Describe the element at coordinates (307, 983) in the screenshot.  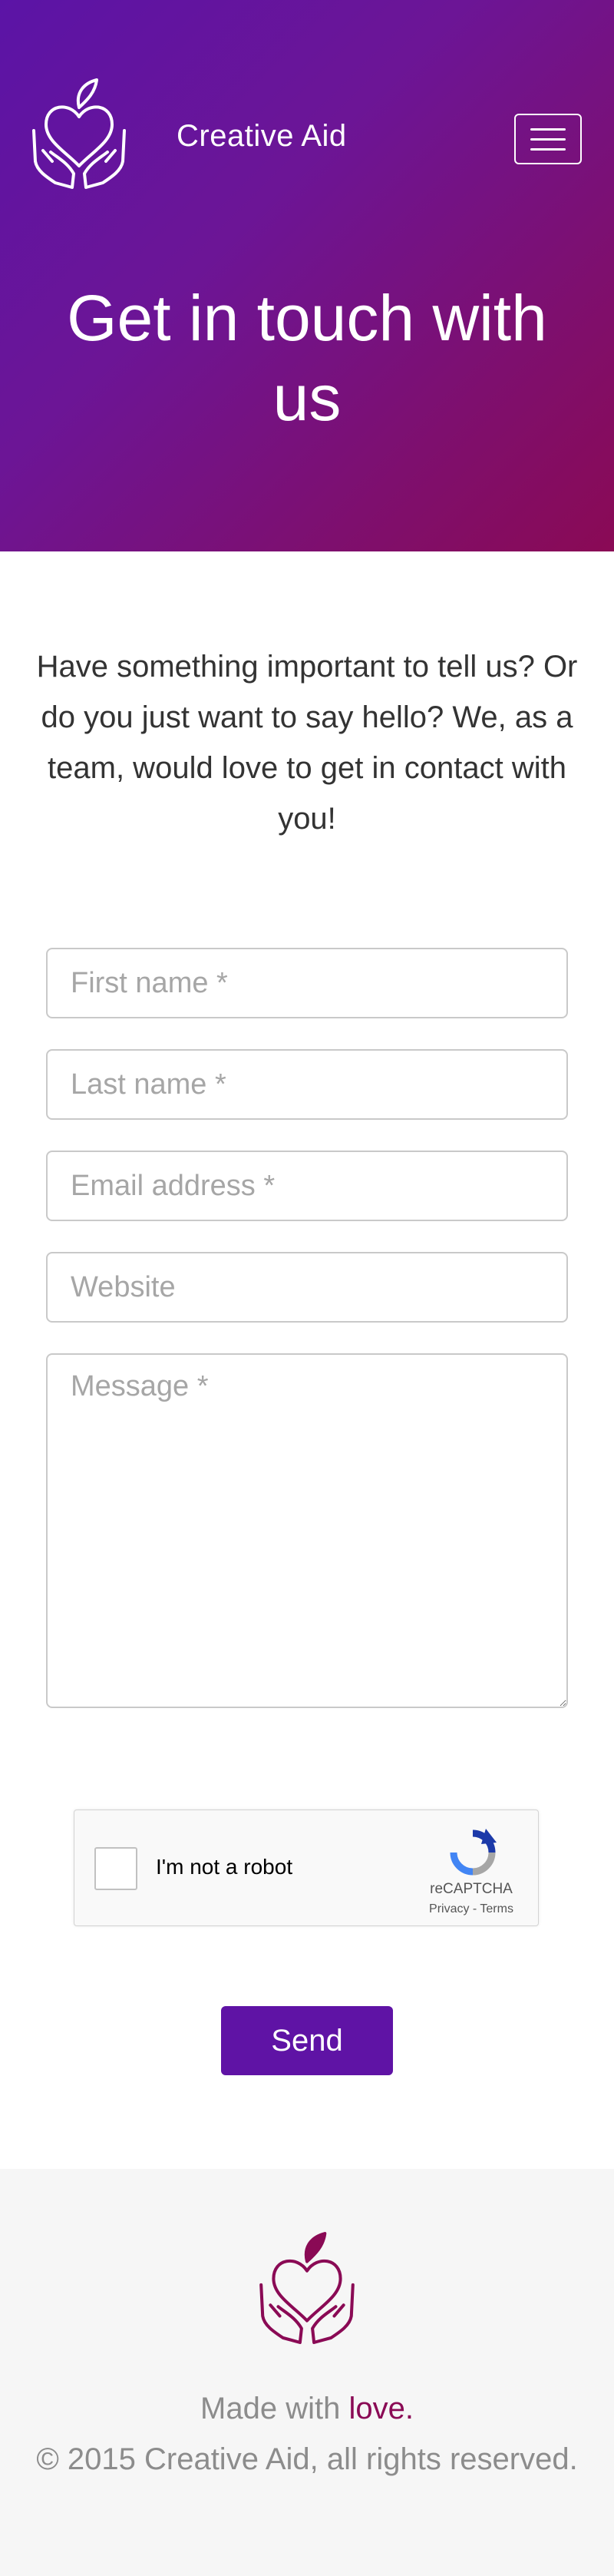
I see `first-name-input` at that location.